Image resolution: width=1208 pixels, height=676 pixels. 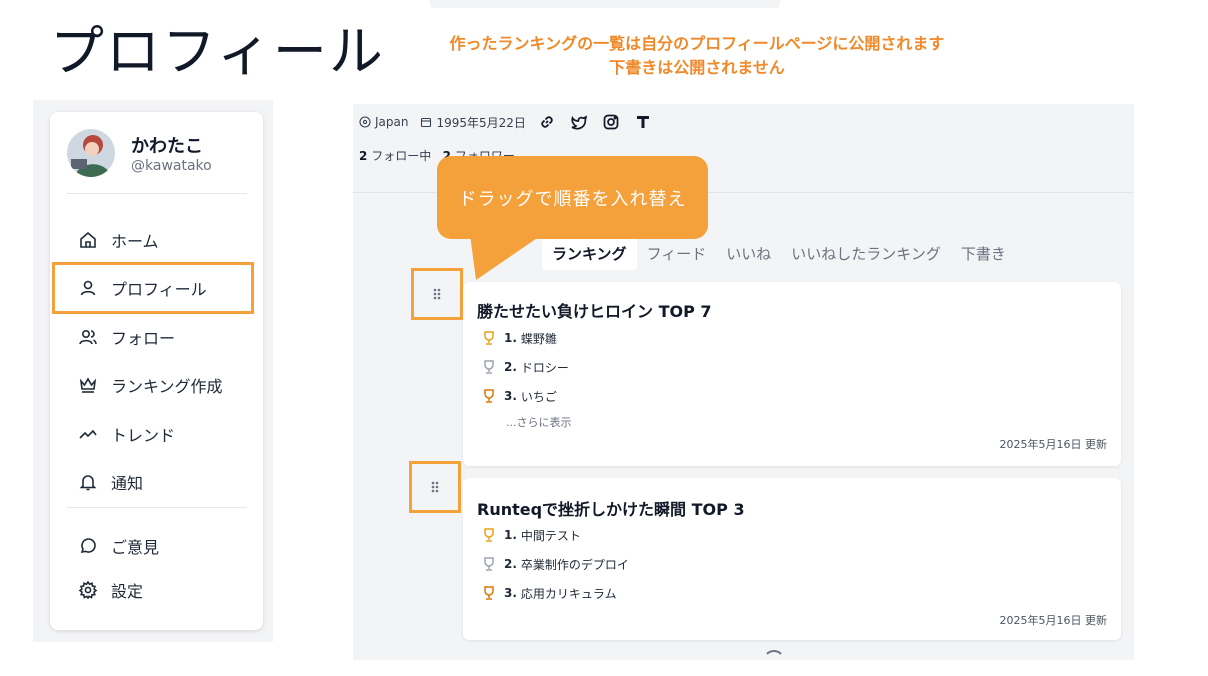 What do you see at coordinates (217, 51) in the screenshot?
I see `page-heading: プロフィール` at bounding box center [217, 51].